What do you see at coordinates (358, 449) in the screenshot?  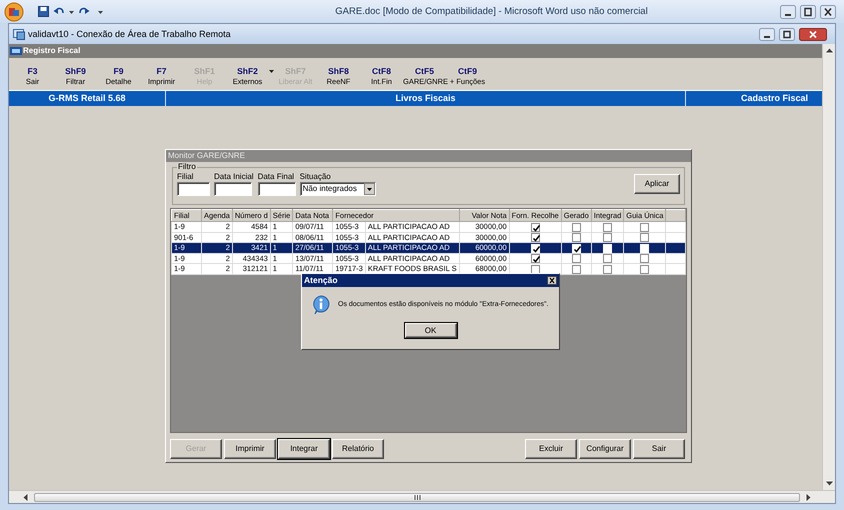 I see `dialog-button: Relatório` at bounding box center [358, 449].